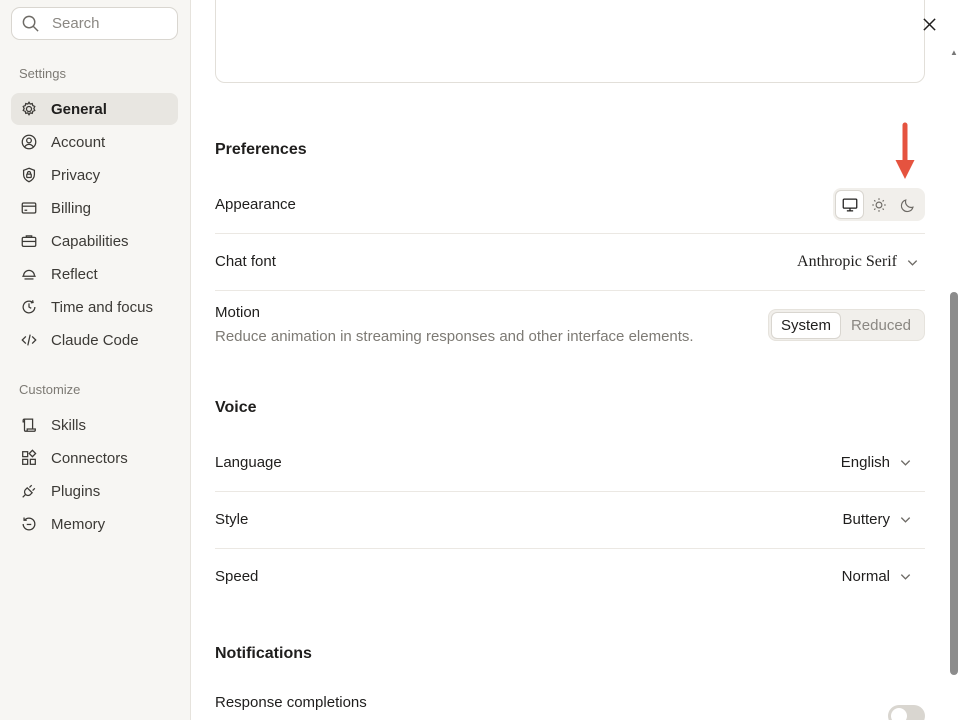 The height and width of the screenshot is (720, 960). I want to click on sun-icon, so click(879, 205).